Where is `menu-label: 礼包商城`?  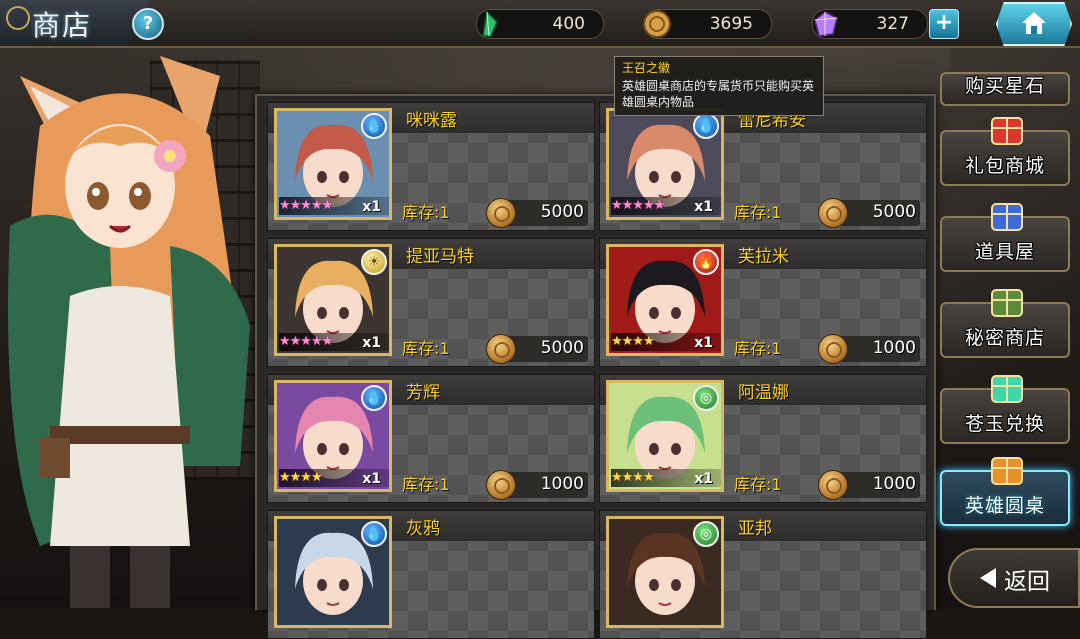
menu-label: 礼包商城 is located at coordinates (1004, 166).